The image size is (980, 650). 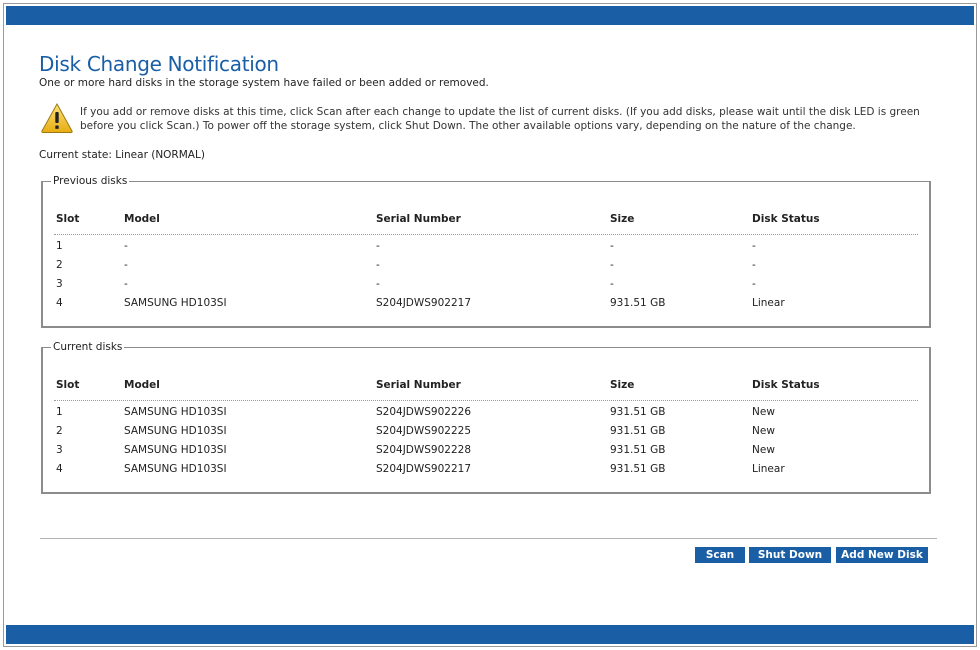 I want to click on page-title: Disk Change Notification, so click(x=159, y=64).